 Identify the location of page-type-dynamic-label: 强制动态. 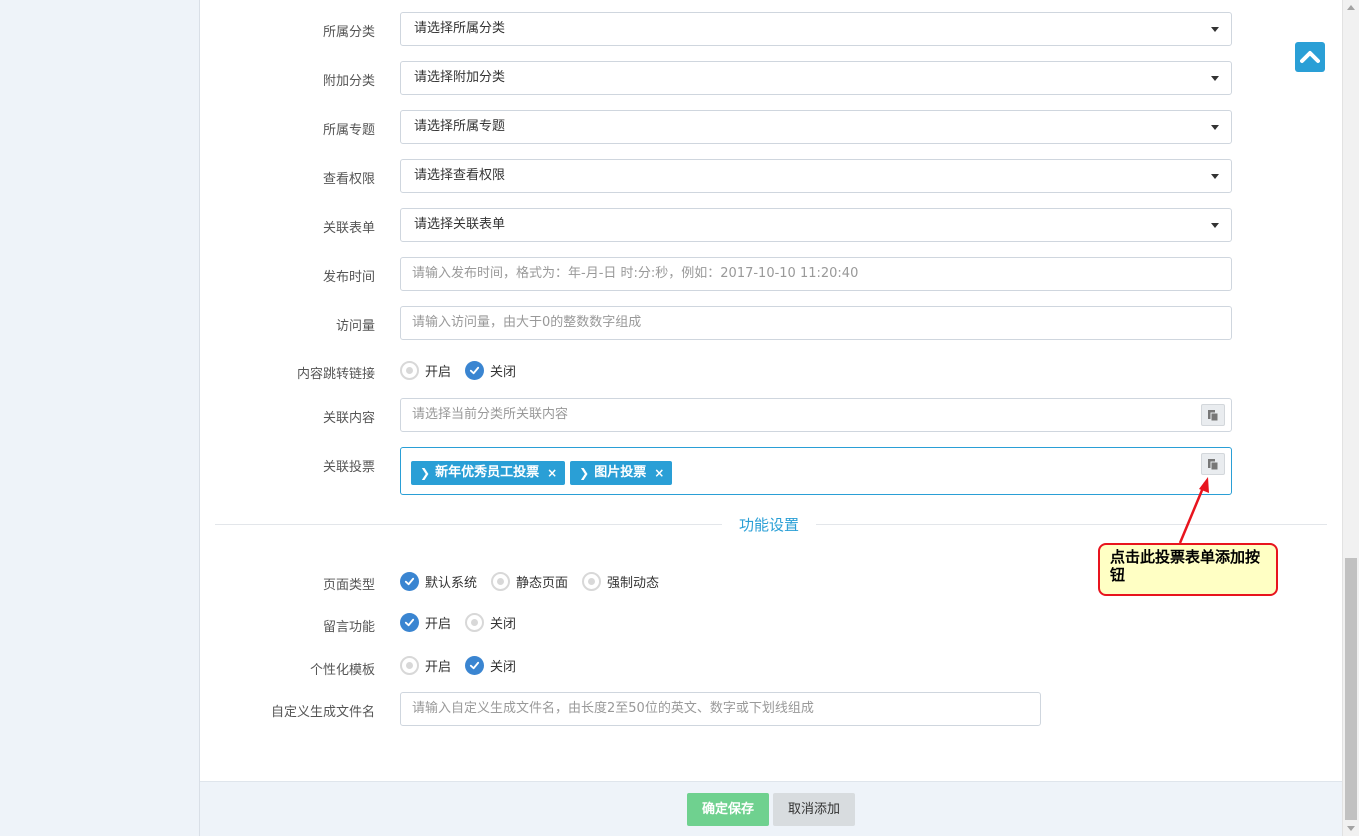
(633, 583).